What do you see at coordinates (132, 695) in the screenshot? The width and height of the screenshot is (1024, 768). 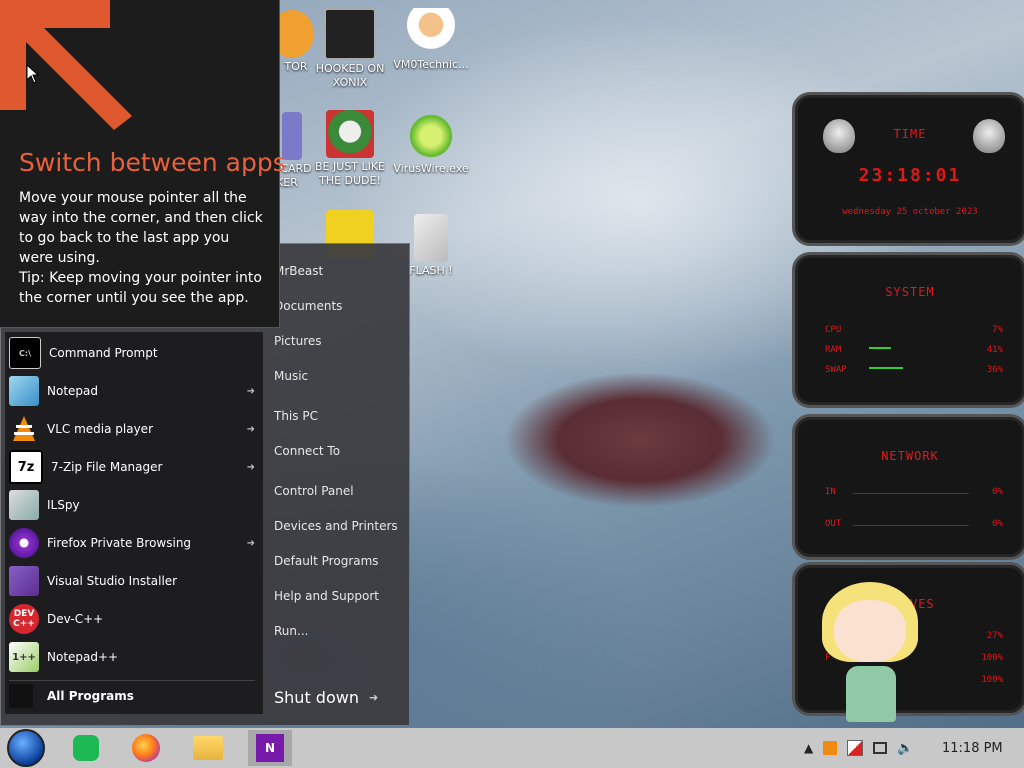 I see `all-programs-button: All Programs` at bounding box center [132, 695].